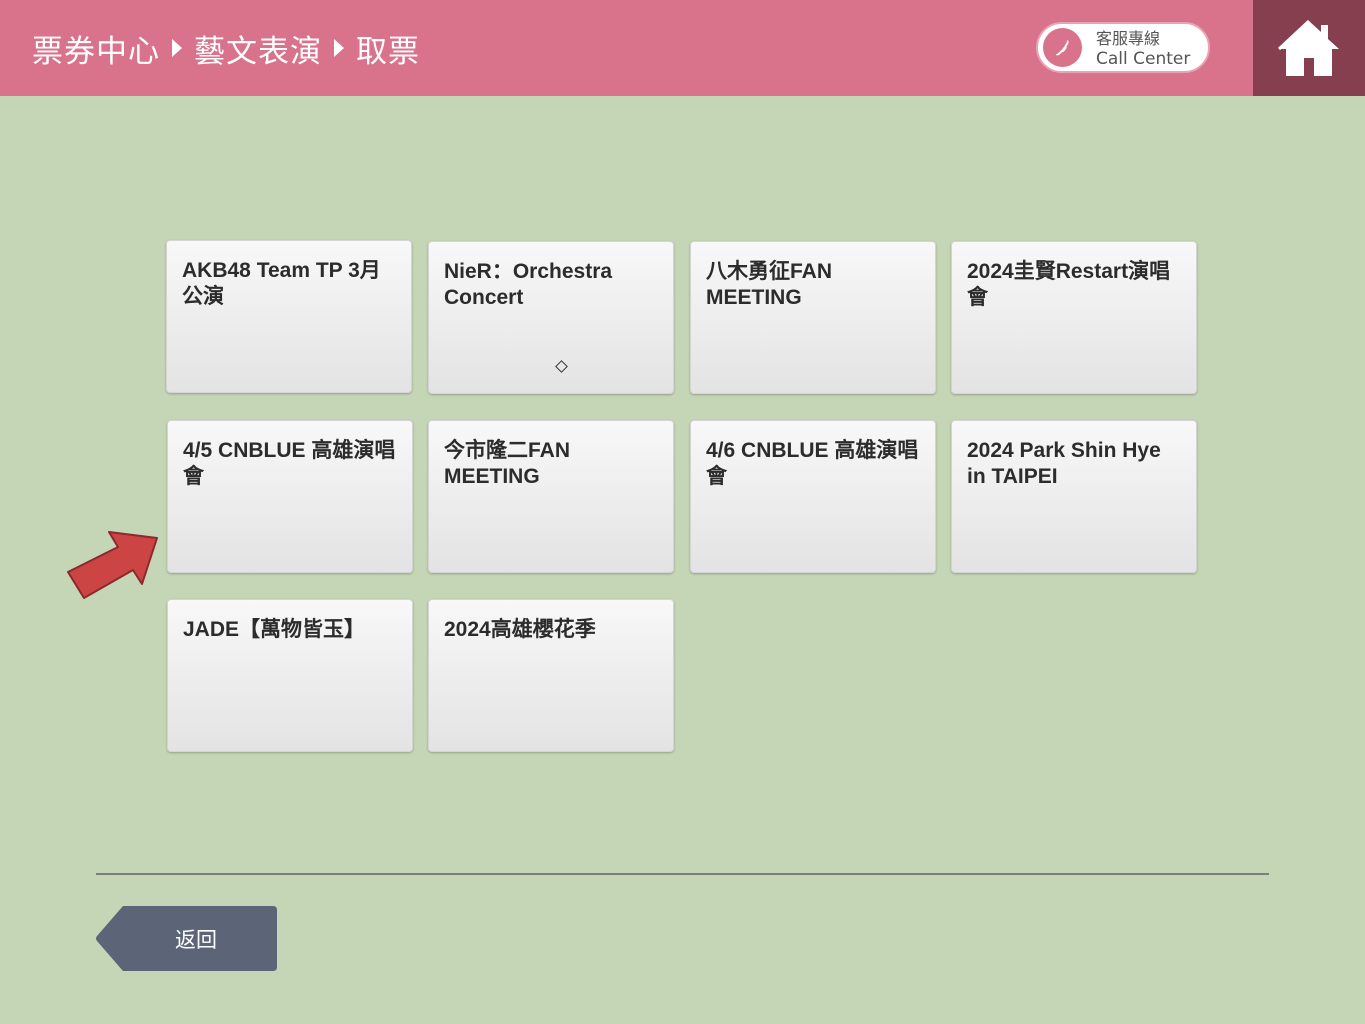  Describe the element at coordinates (1062, 47) in the screenshot. I see `phone-icon` at that location.